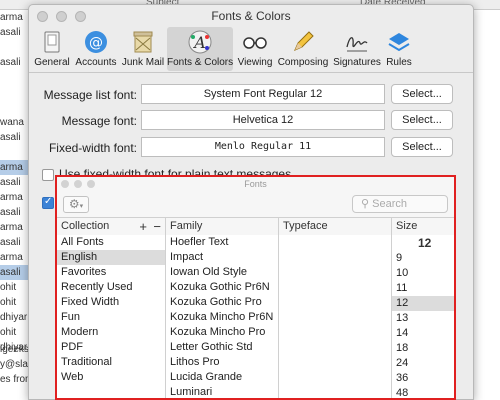 The image size is (500, 400). What do you see at coordinates (357, 44) in the screenshot?
I see `signature-icon` at bounding box center [357, 44].